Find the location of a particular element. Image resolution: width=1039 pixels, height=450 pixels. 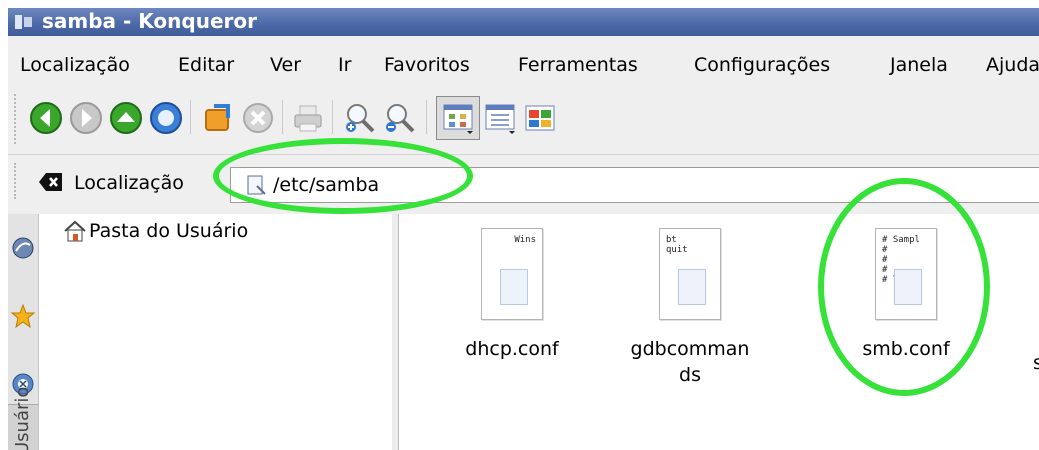

menu-configuracoes: Configurações is located at coordinates (762, 65).